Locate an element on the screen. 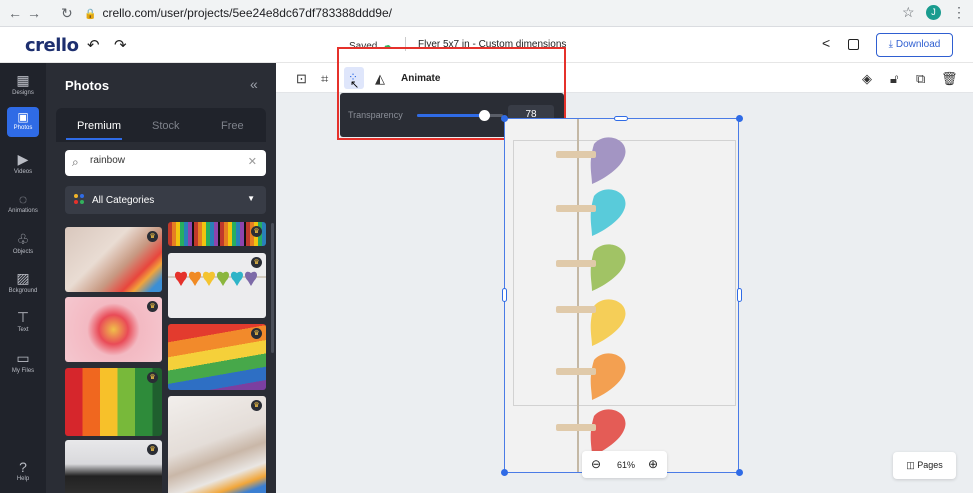 The width and height of the screenshot is (973, 493). rail-animations: ◌ Animations is located at coordinates (23, 202).